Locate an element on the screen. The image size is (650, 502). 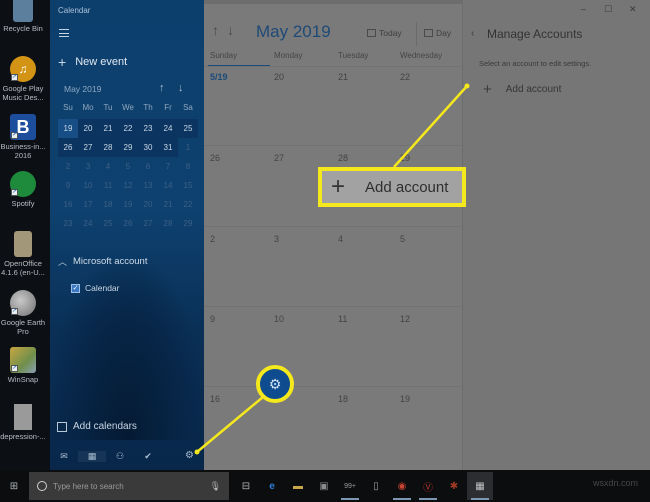
calendar-icon: ▦ is located at coordinates (92, 456).